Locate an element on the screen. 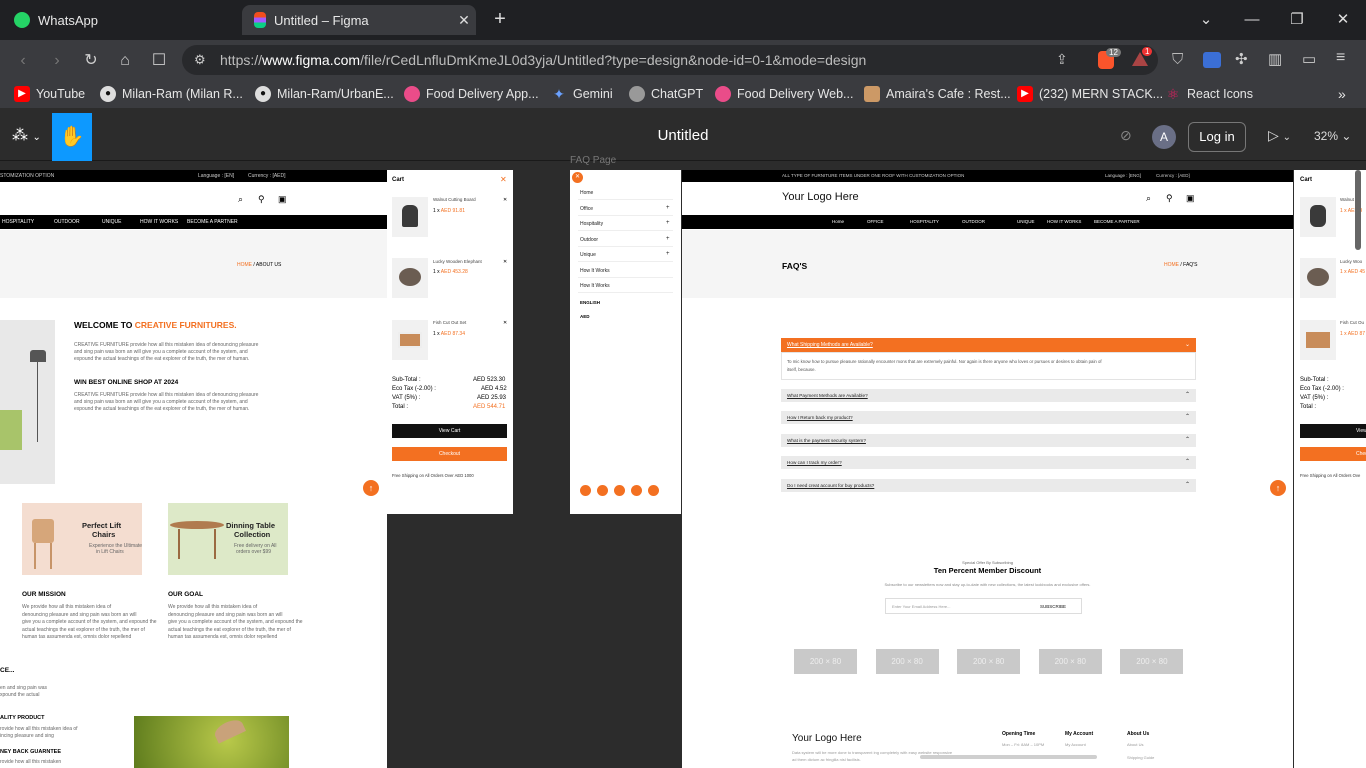  language-select: Language : [ENG] is located at coordinates (1123, 175).